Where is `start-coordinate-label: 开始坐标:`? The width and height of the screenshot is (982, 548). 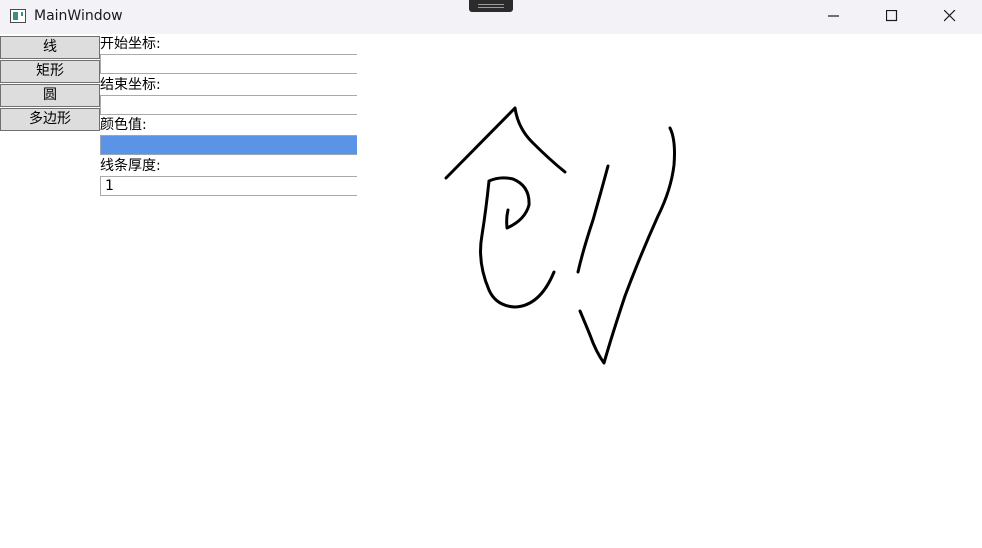 start-coordinate-label: 开始坐标: is located at coordinates (130, 44).